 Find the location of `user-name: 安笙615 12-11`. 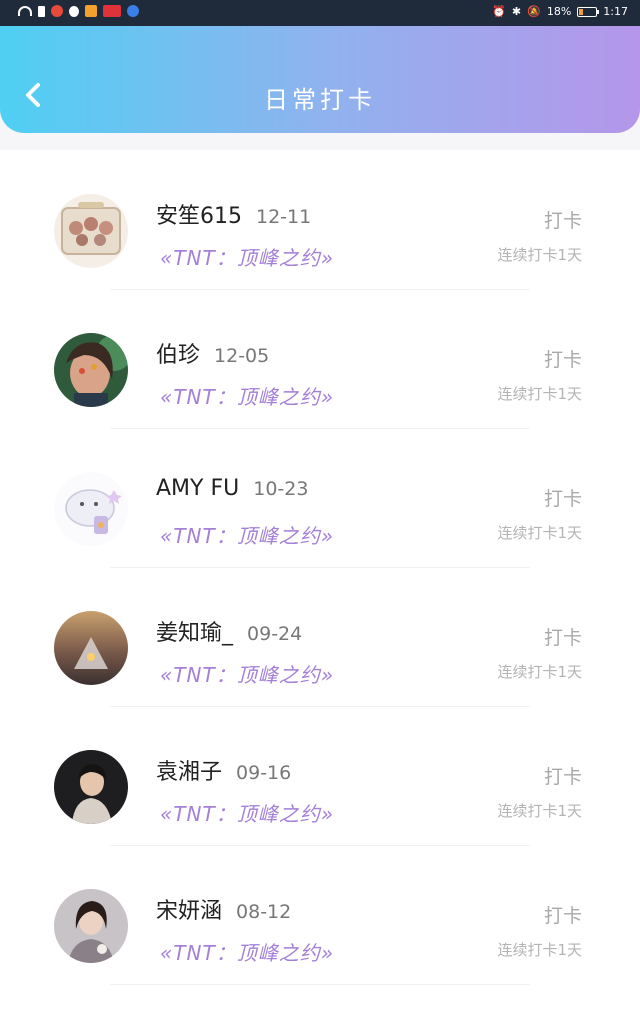

user-name: 安笙615 12-11 is located at coordinates (234, 216).